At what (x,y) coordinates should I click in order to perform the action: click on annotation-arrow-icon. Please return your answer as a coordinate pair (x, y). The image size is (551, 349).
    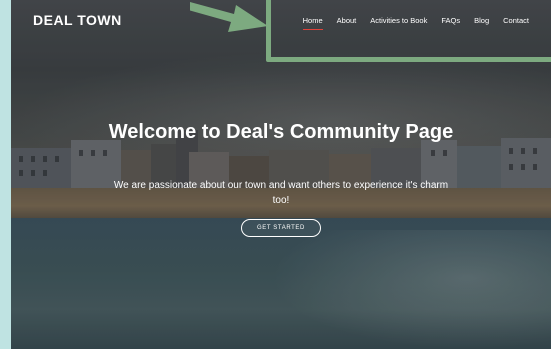
    Looking at the image, I should click on (229, 17).